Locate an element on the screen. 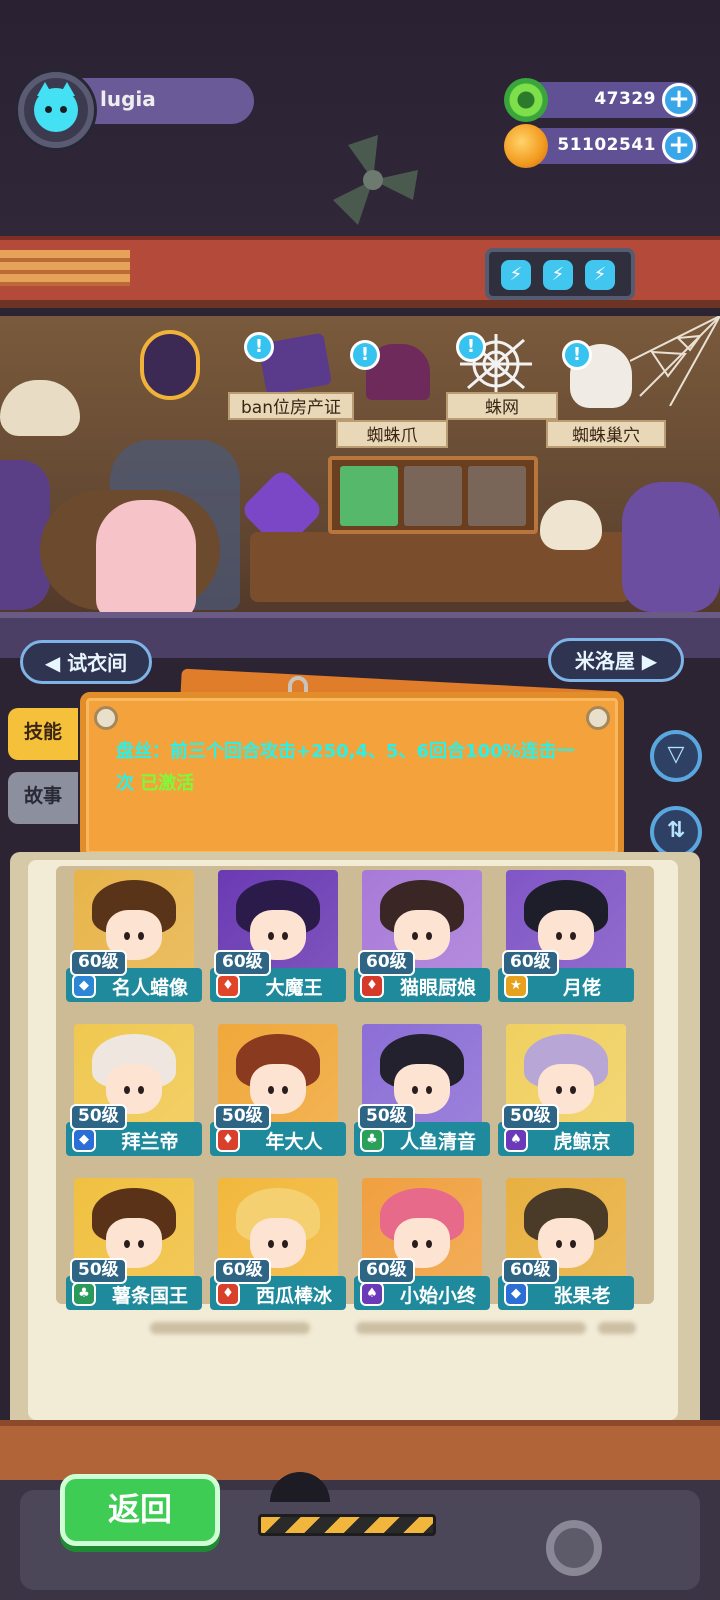 The image size is (720, 1600). skull-icon is located at coordinates (571, 525).